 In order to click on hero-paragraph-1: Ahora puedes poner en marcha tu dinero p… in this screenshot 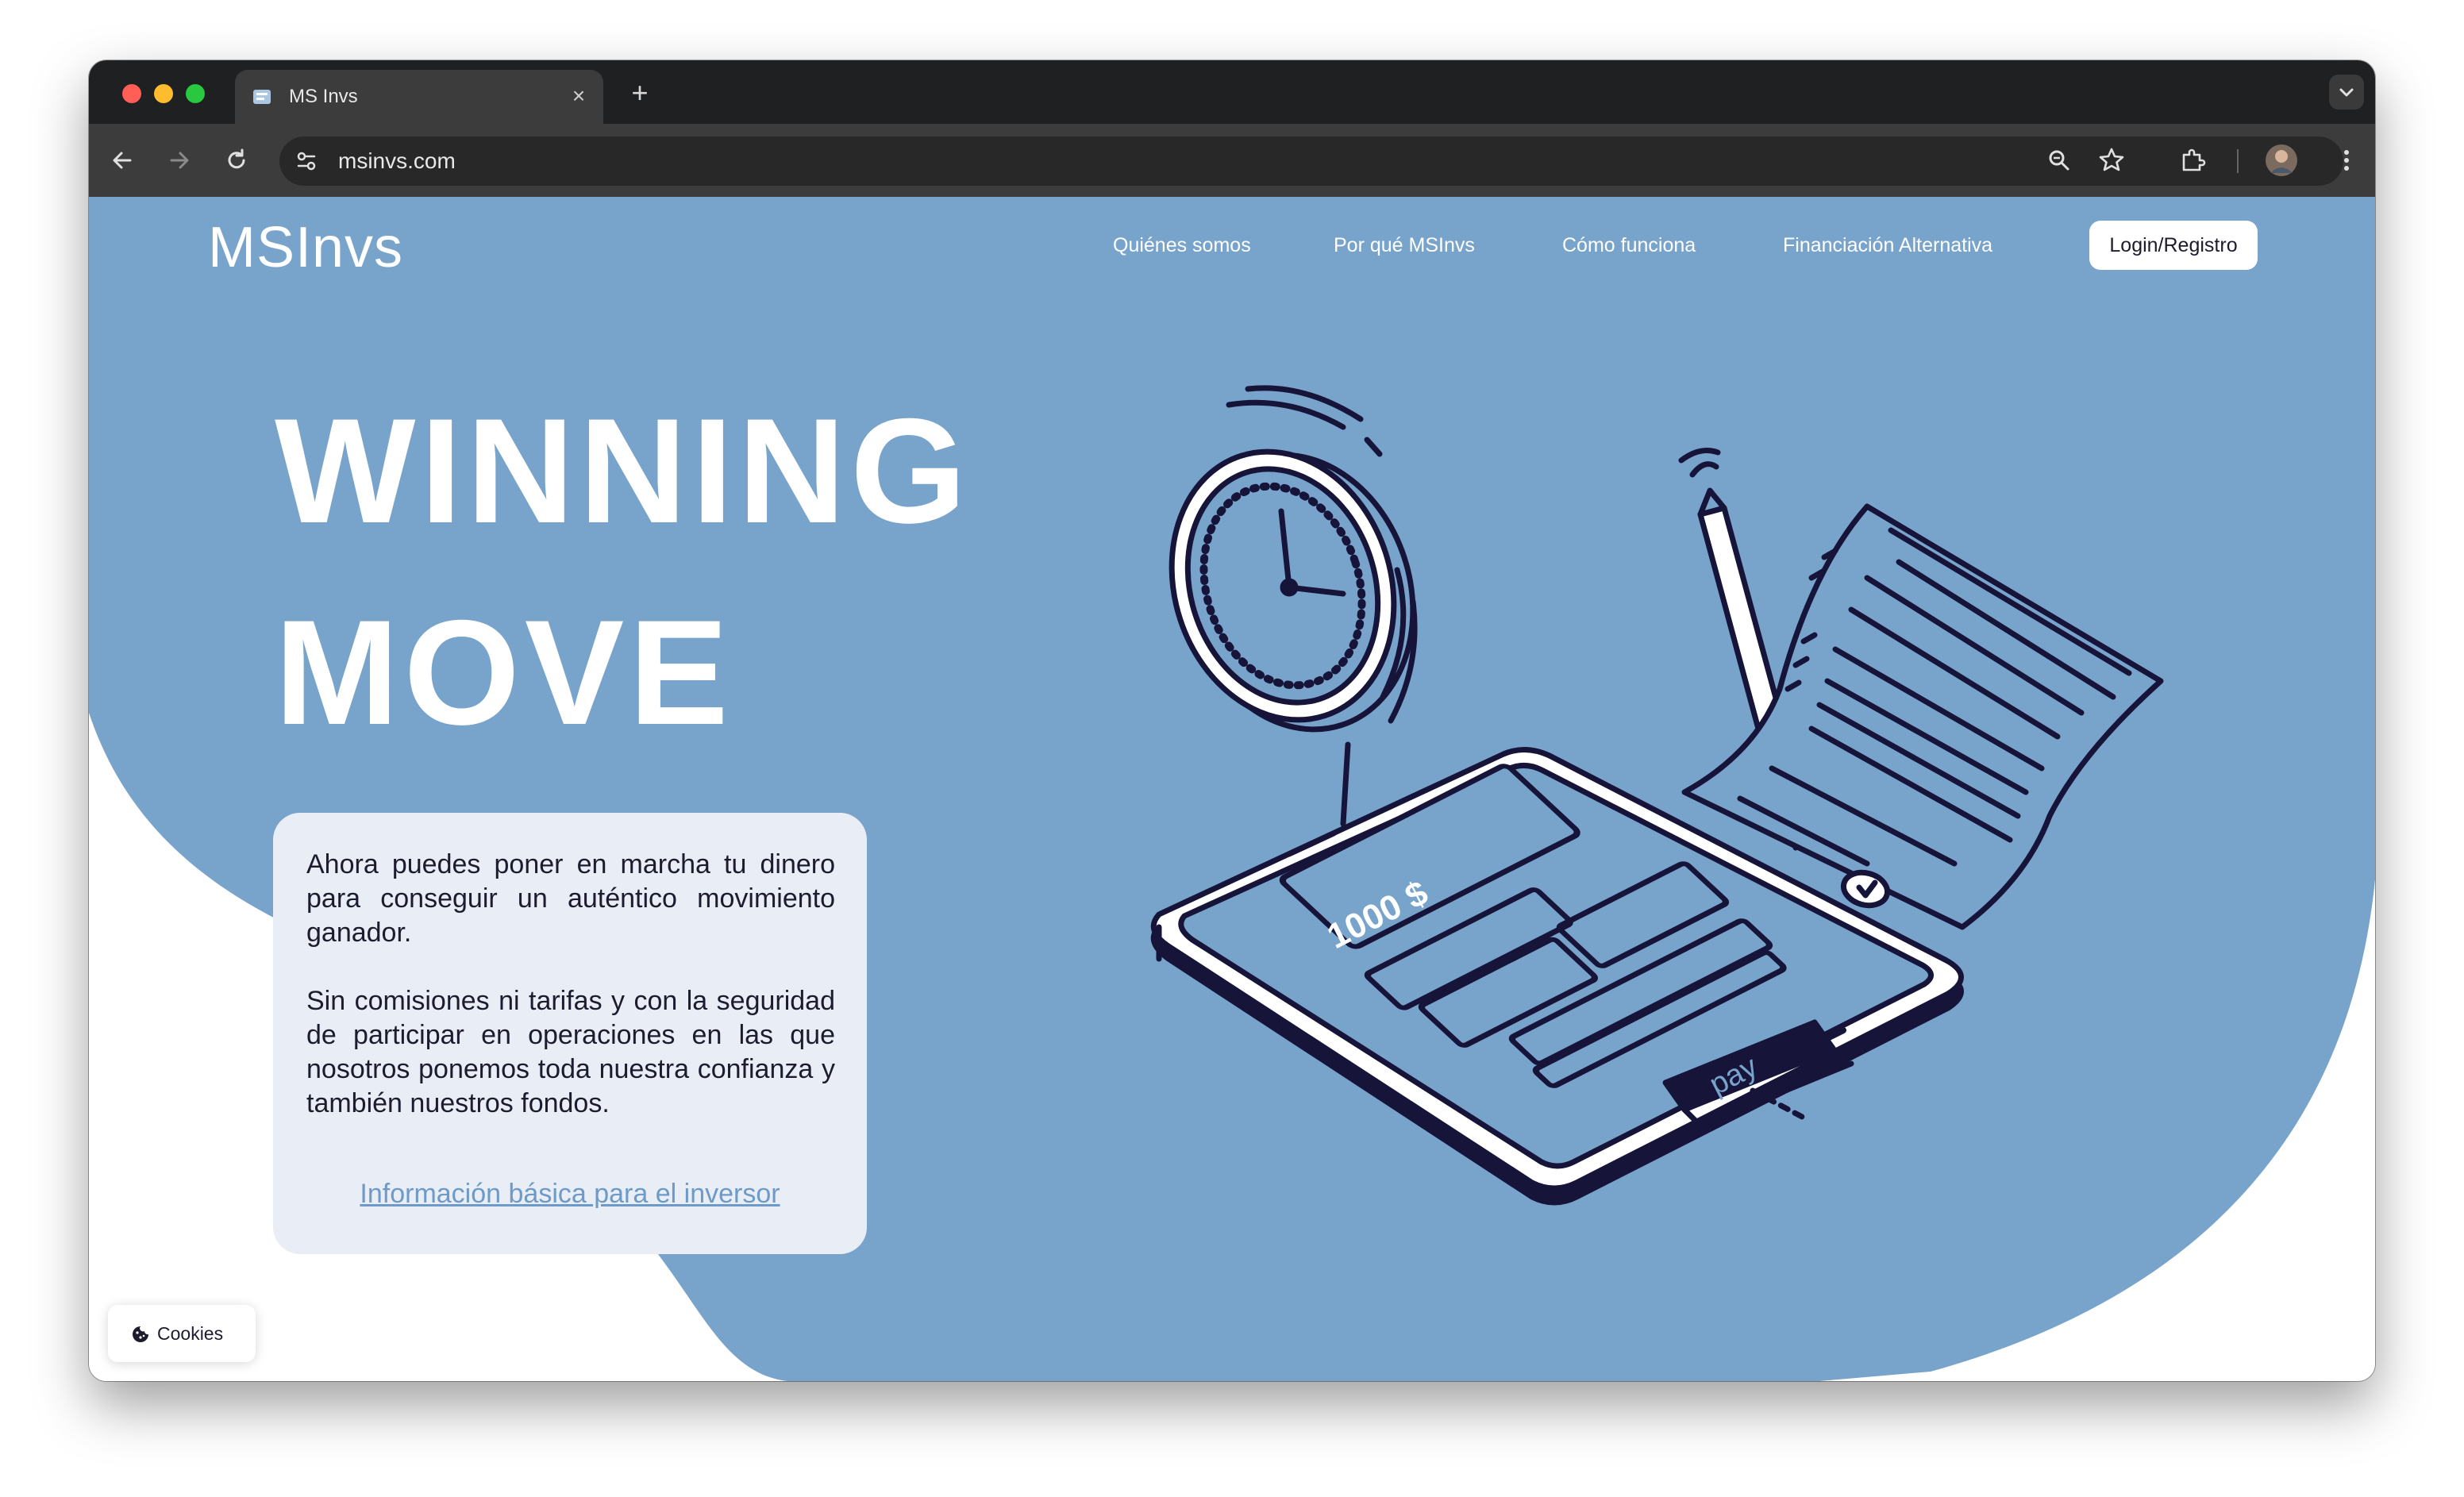, I will do `click(570, 899)`.